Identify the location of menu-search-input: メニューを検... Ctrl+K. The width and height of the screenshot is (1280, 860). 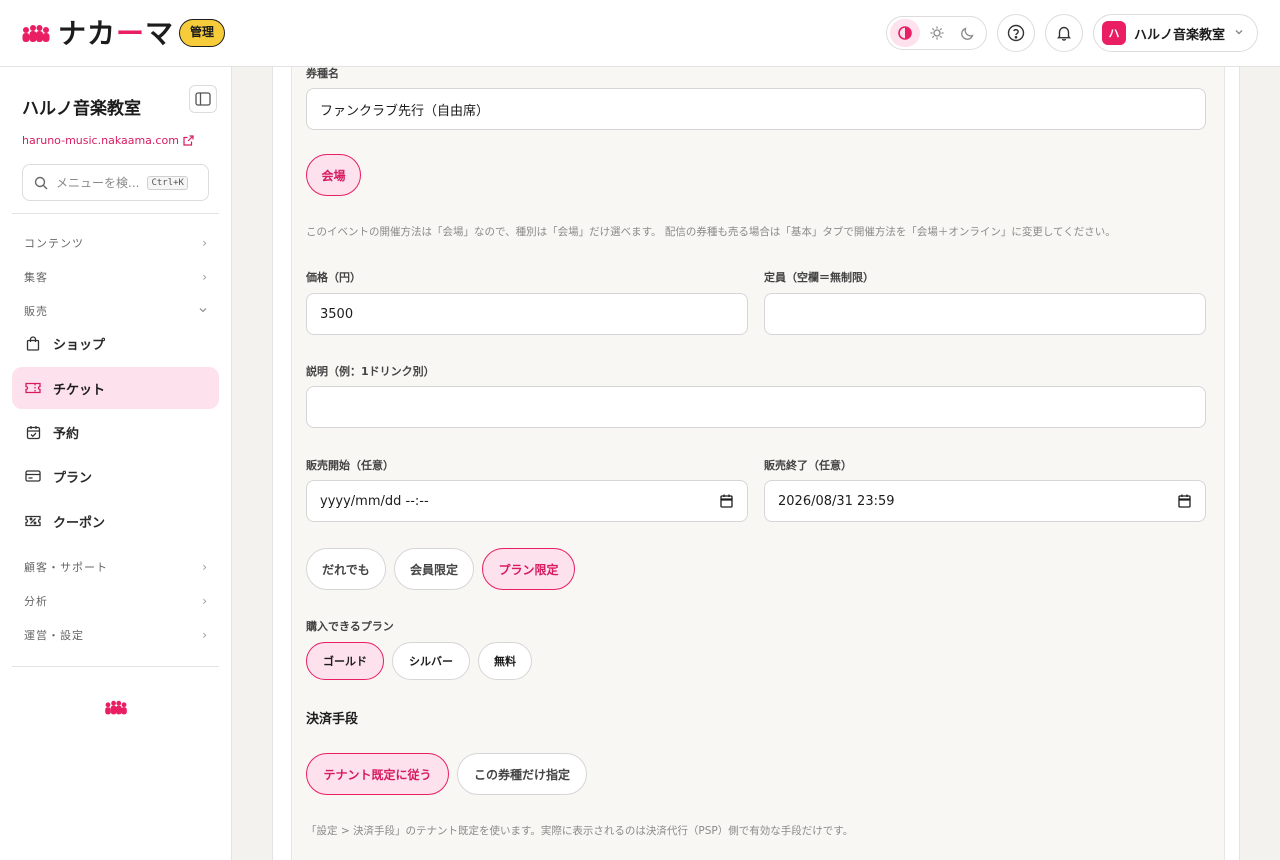
(115, 182).